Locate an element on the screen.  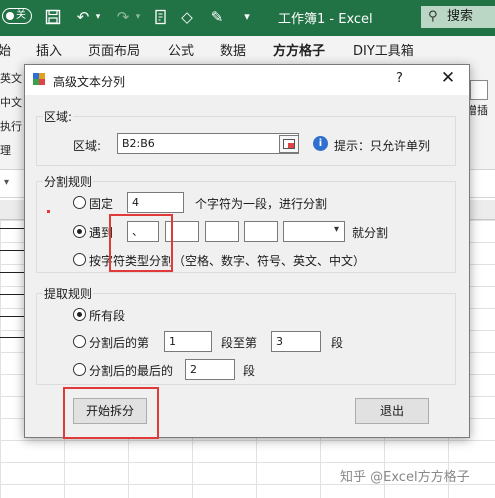
tag-icon: ◇ is located at coordinates (187, 17).